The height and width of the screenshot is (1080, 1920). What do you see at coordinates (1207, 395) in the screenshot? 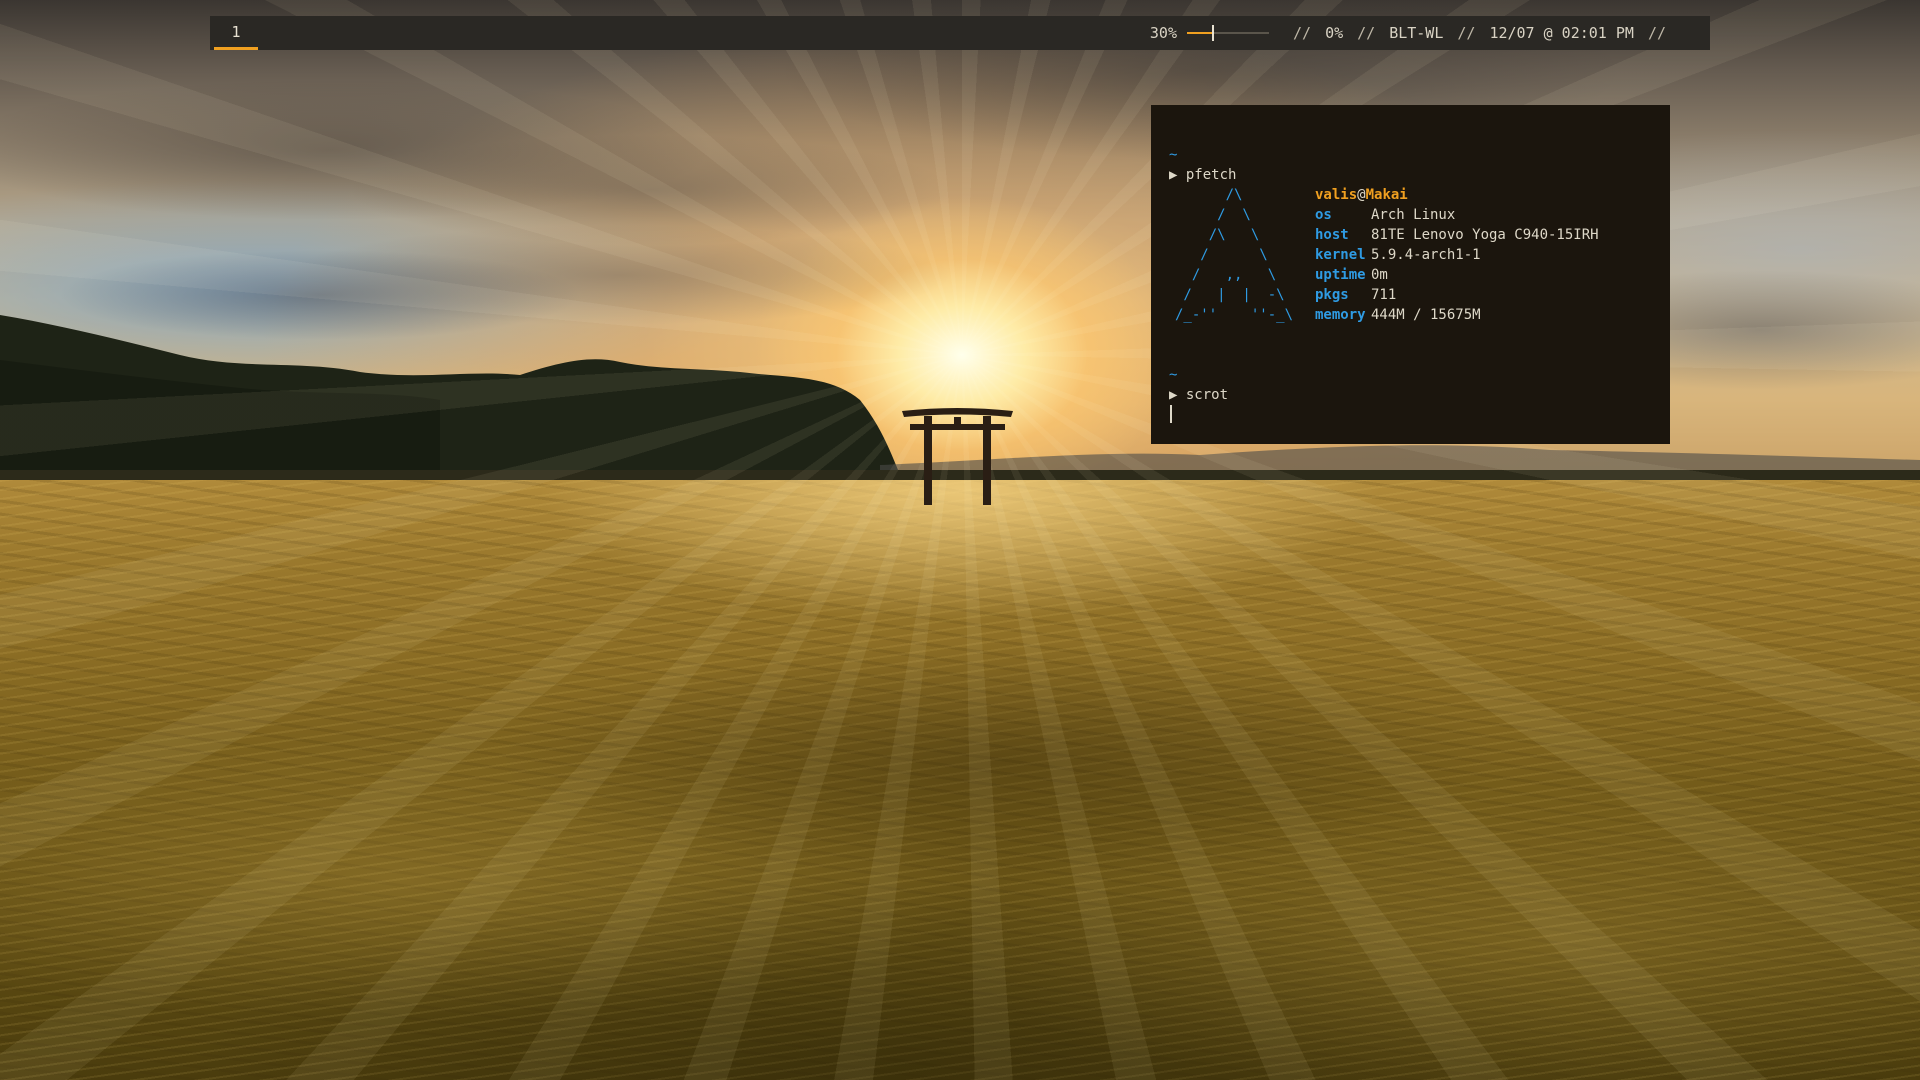
I see `command-text: scrot` at bounding box center [1207, 395].